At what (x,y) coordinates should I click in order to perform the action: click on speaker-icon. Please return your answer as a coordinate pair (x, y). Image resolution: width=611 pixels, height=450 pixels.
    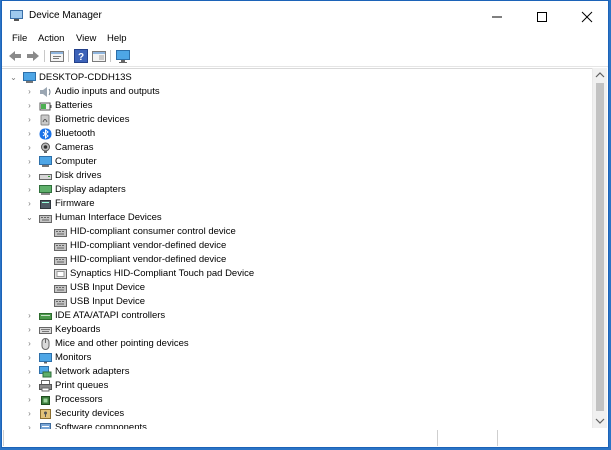
    Looking at the image, I should click on (45, 92).